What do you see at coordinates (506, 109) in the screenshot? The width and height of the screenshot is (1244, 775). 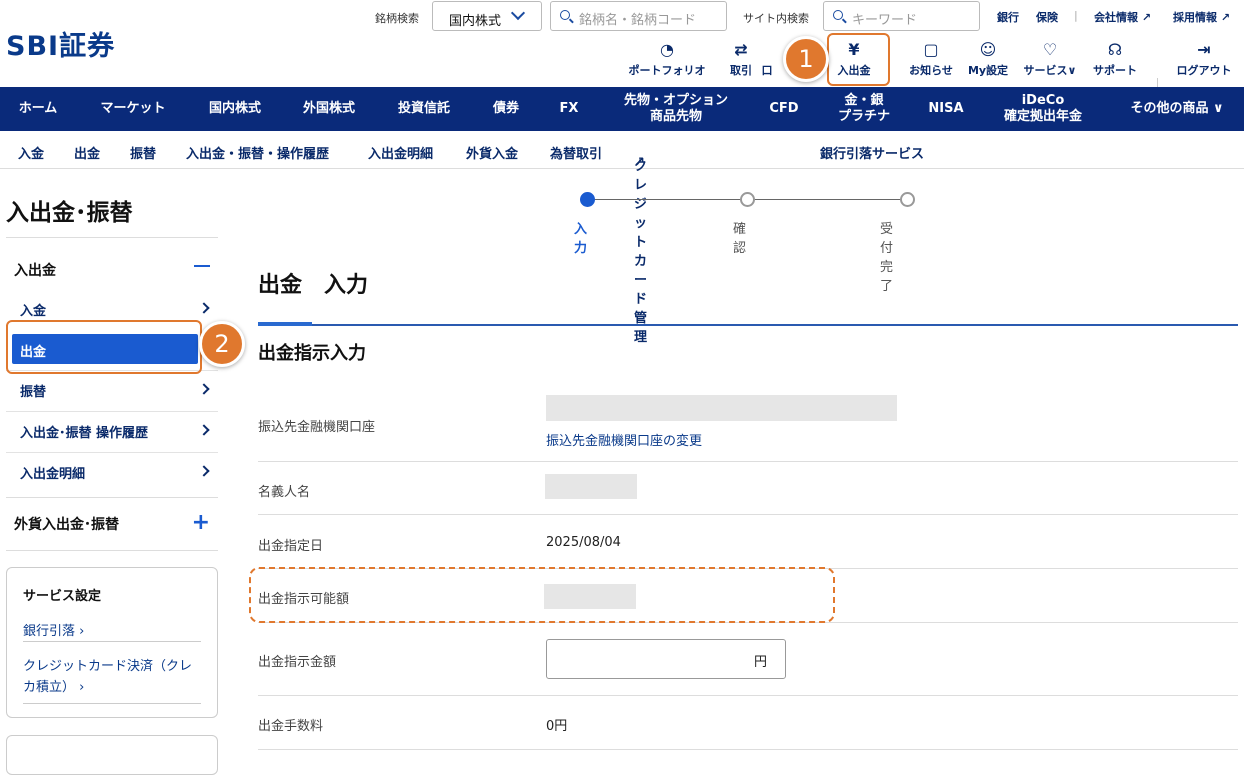 I see `nav-bonds: 債券` at bounding box center [506, 109].